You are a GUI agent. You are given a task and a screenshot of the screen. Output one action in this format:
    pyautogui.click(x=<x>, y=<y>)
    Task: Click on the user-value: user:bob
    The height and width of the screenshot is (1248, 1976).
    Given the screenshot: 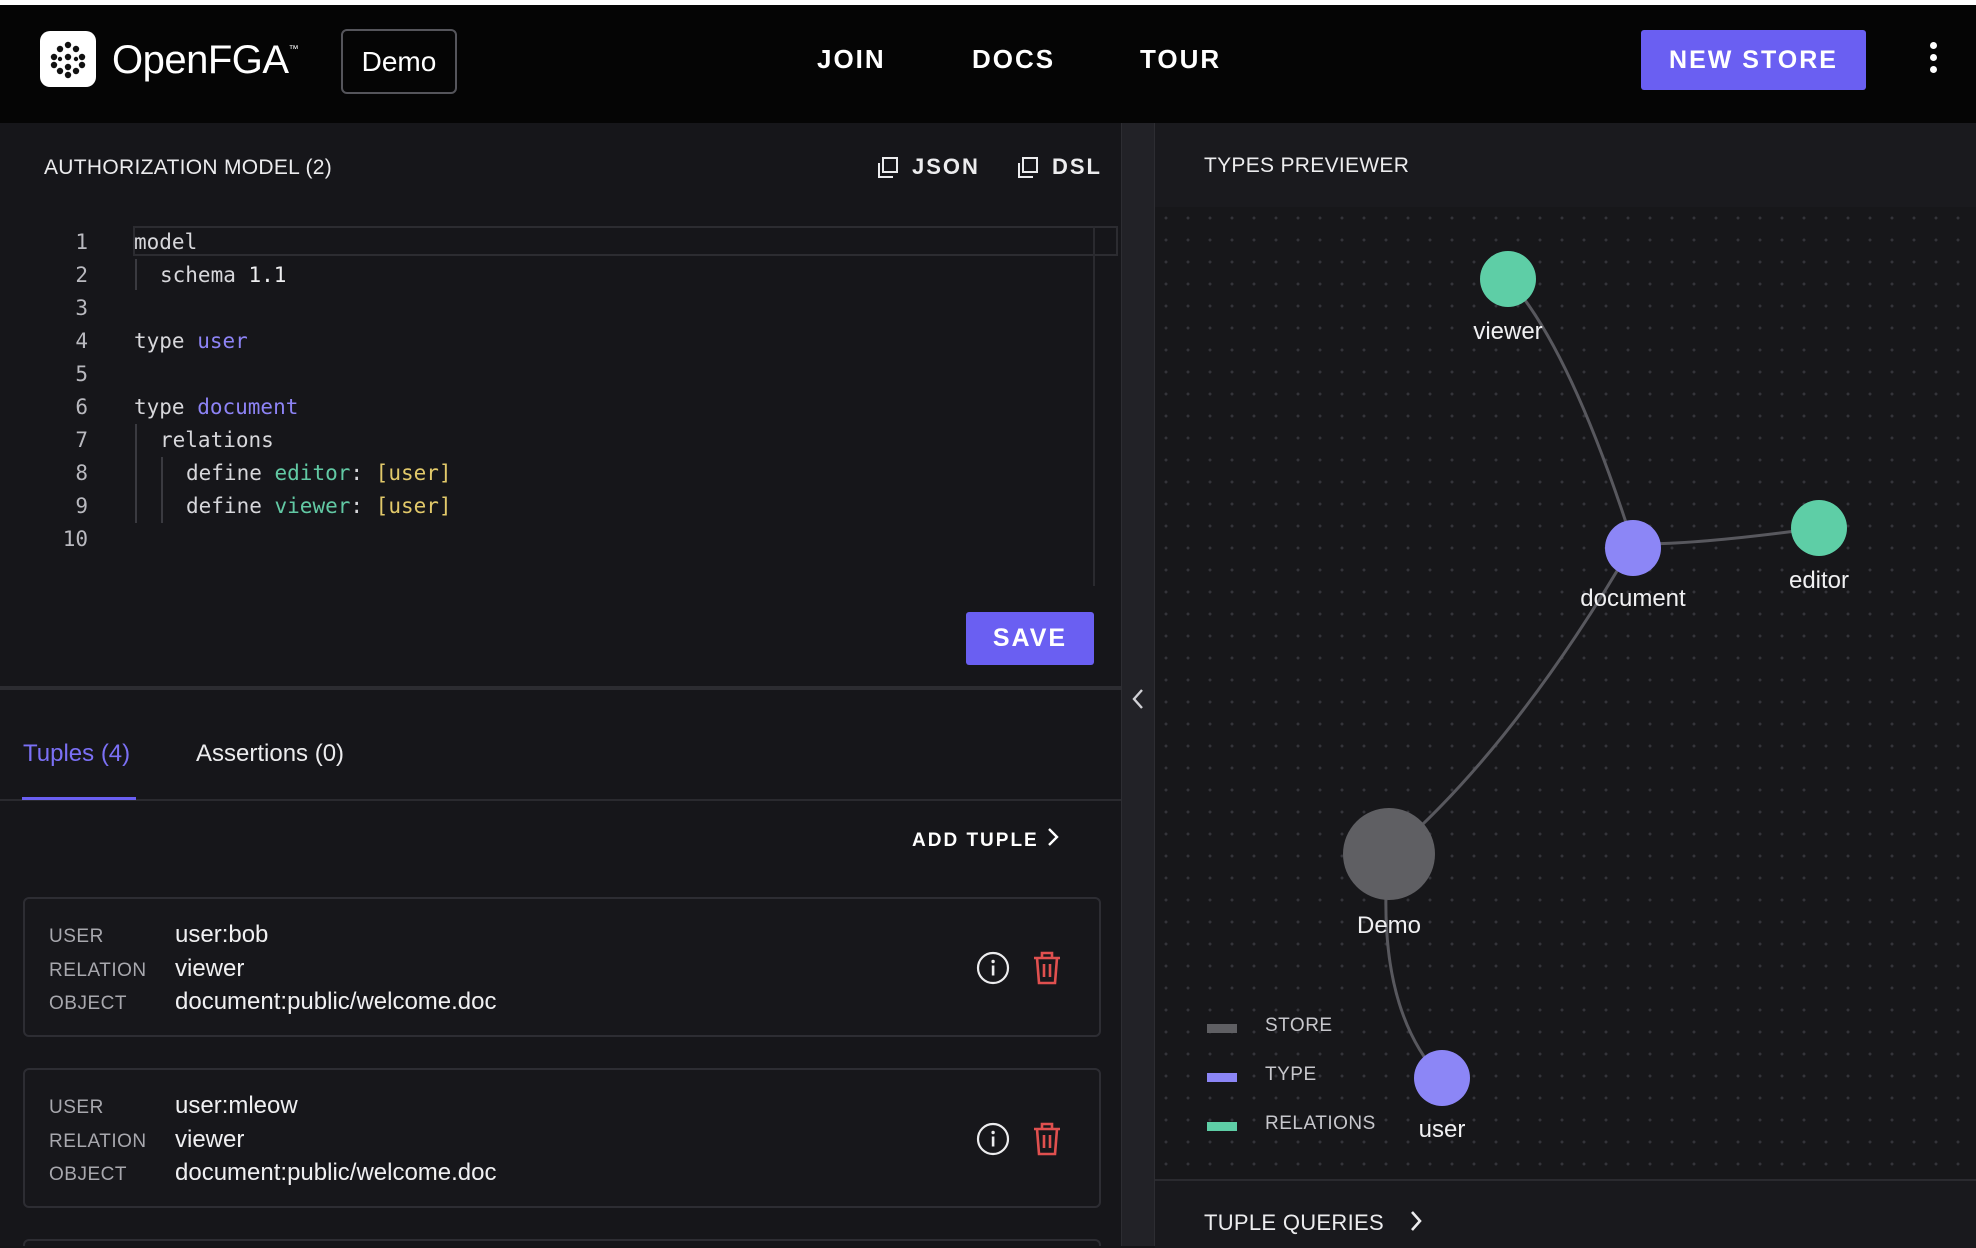 What is the action you would take?
    pyautogui.click(x=222, y=934)
    